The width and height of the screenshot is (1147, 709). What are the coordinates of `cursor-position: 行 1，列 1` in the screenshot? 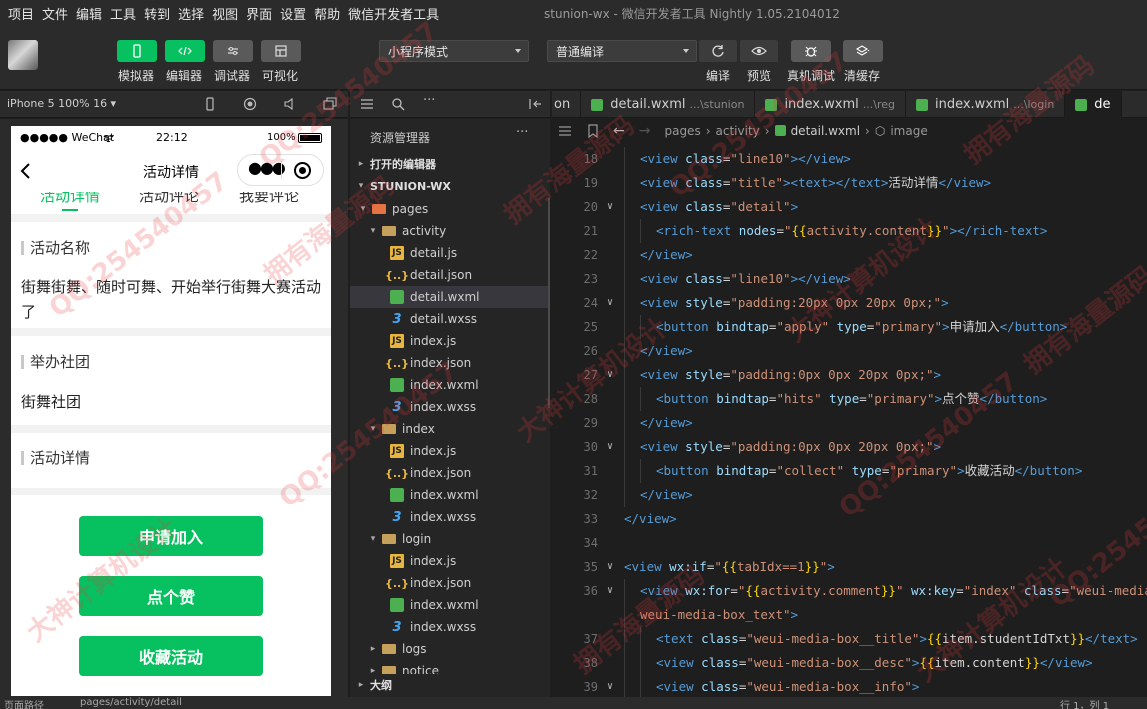 It's located at (1084, 703).